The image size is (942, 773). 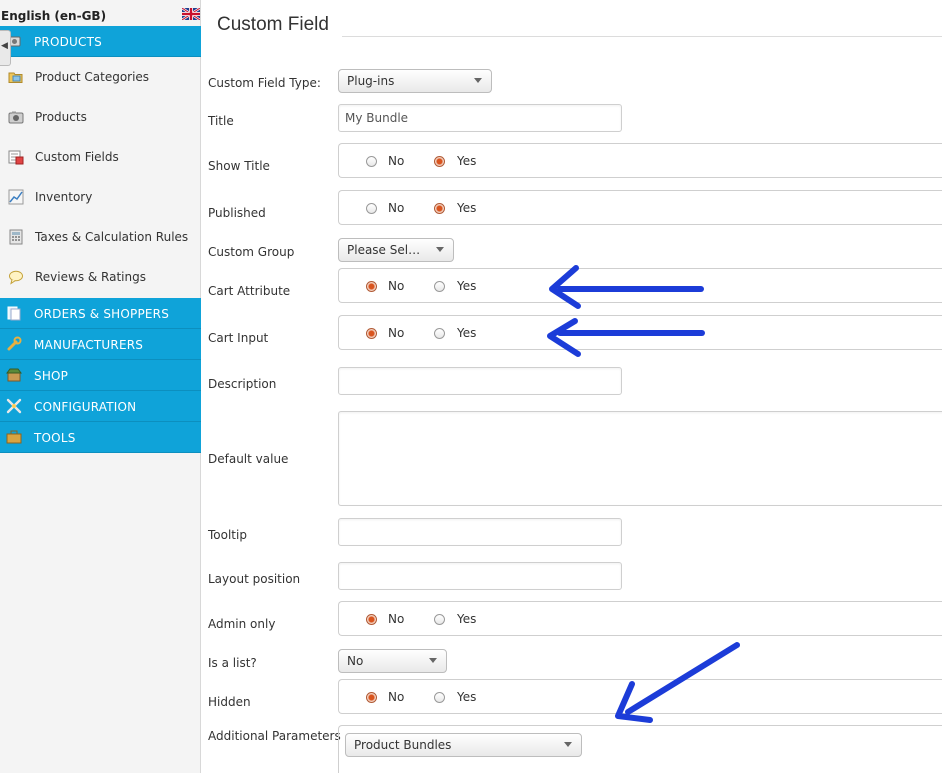 I want to click on description-input, so click(x=480, y=381).